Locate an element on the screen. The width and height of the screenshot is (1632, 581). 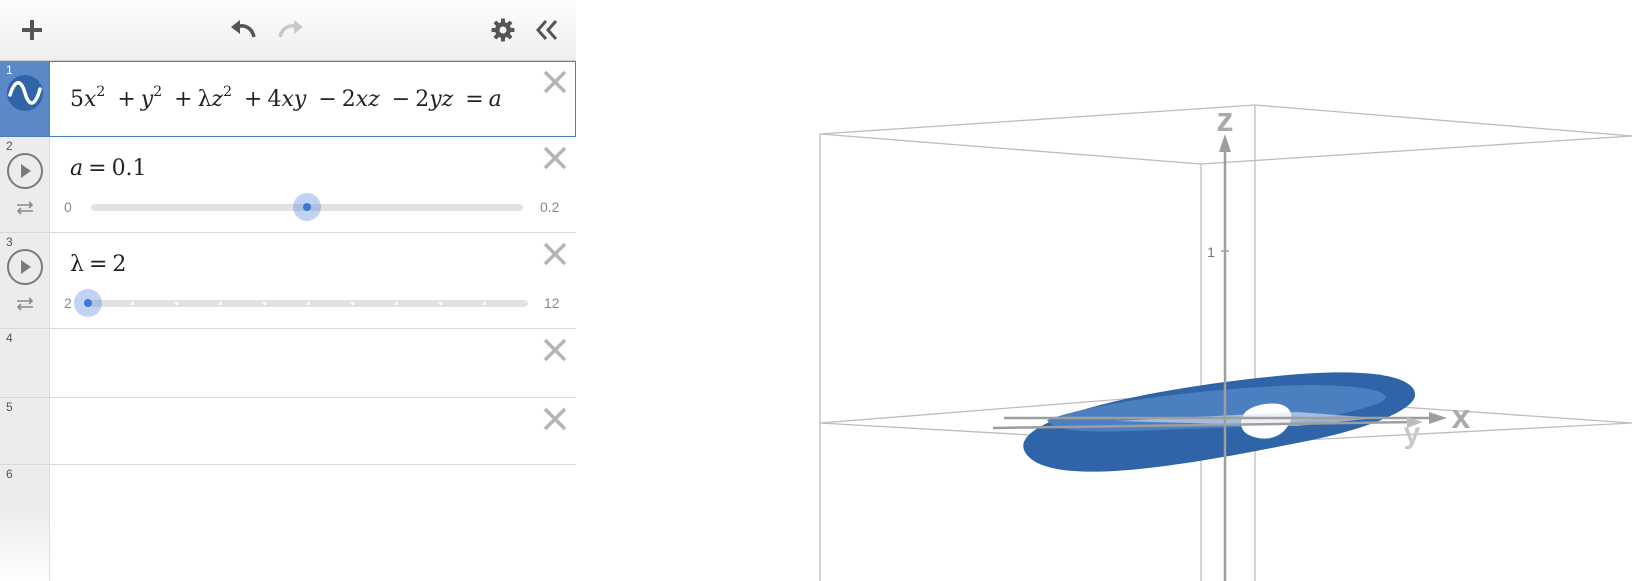
expression-item: 2 a = 0.1 0 0.2 is located at coordinates (288, 185).